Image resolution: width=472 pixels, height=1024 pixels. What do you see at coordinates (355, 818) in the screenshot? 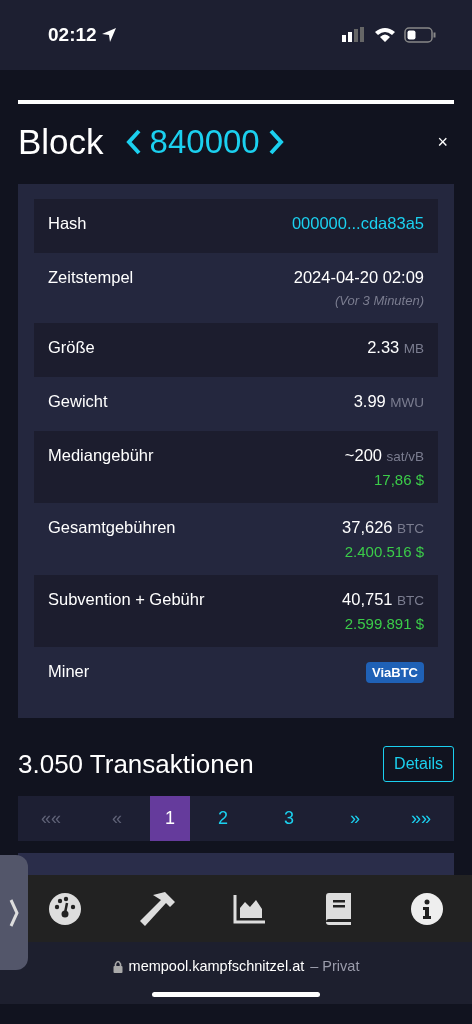
I see `page-link: »` at bounding box center [355, 818].